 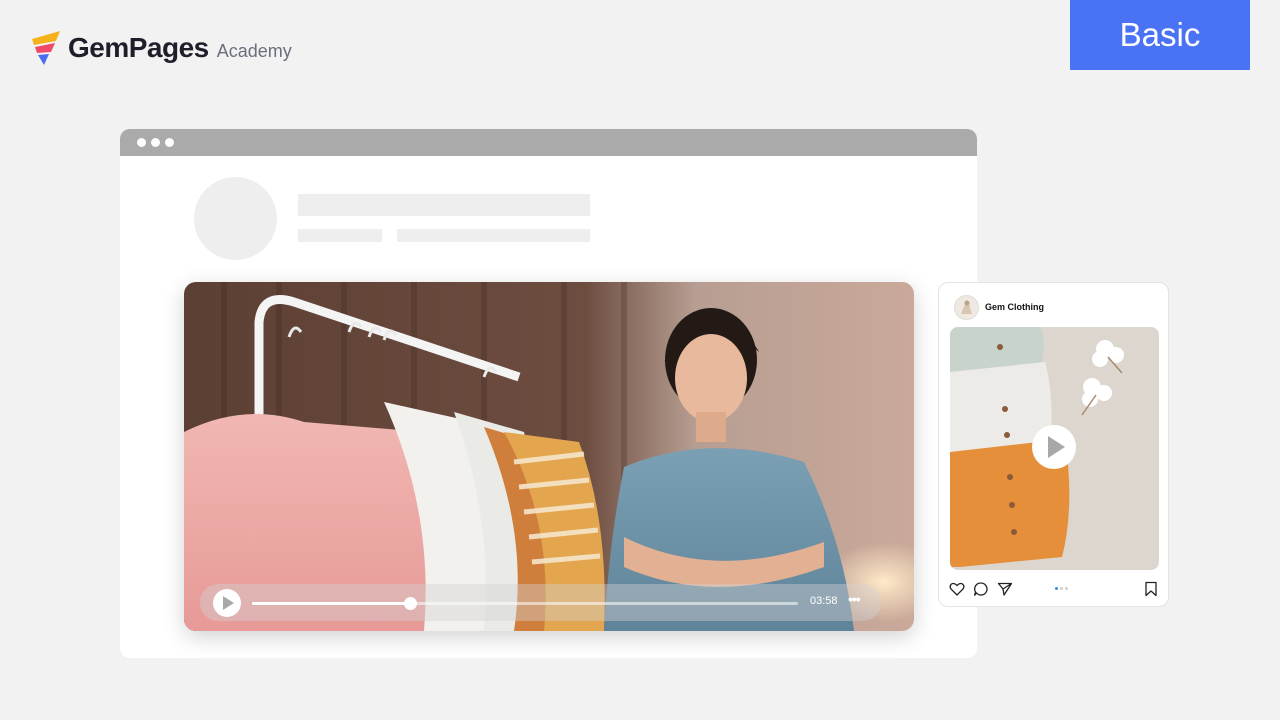 I want to click on seek-bar, so click(x=525, y=603).